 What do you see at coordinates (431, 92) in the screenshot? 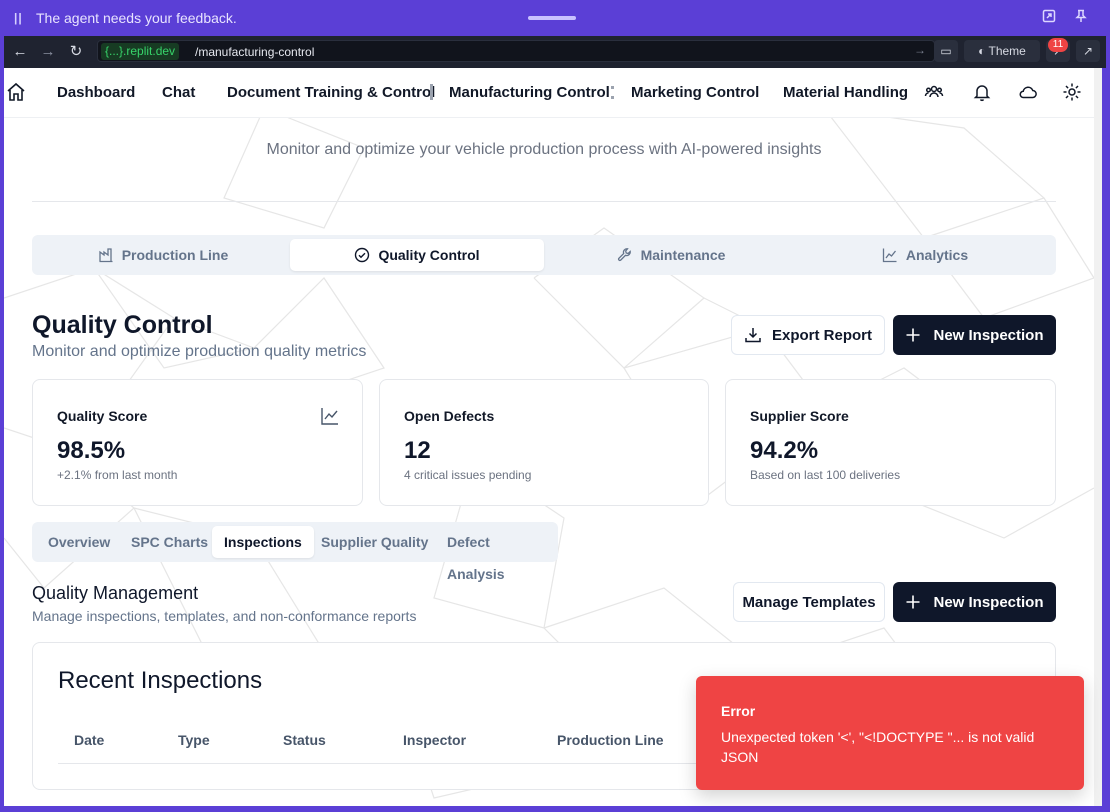
I see `nav-divider` at bounding box center [431, 92].